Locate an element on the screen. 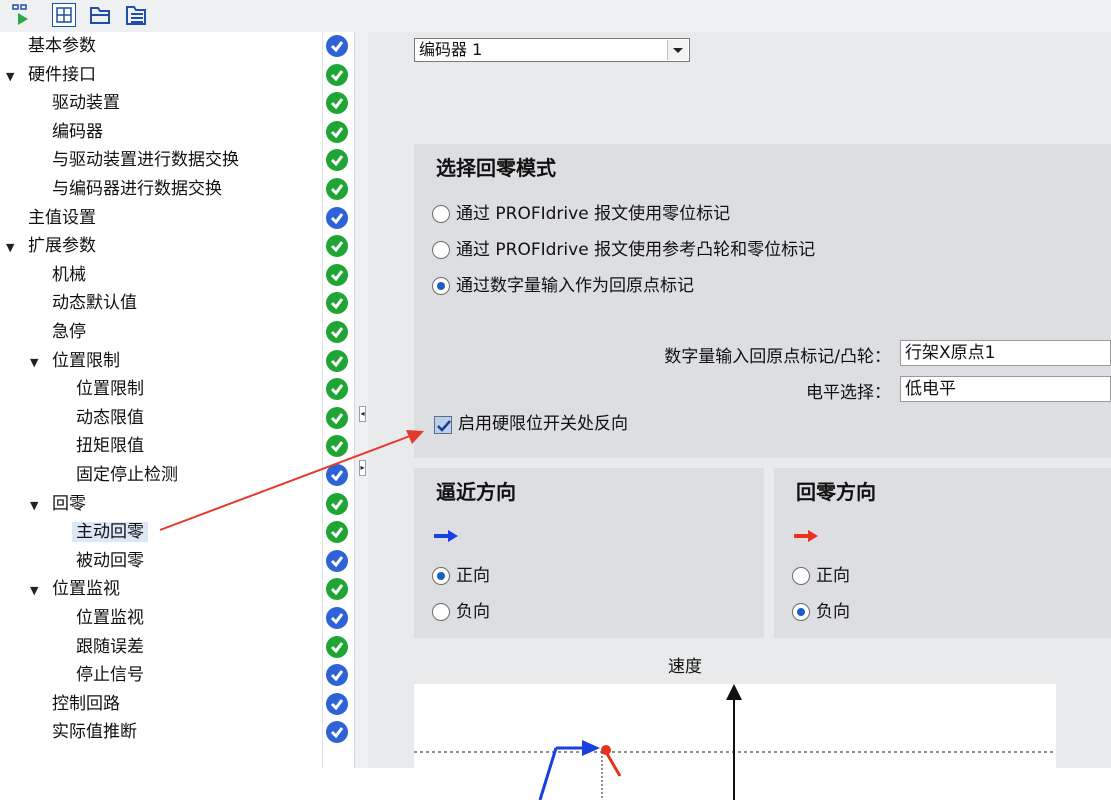 This screenshot has width=1111, height=804. tree-item-label: 与驱动装置进行数据交换 is located at coordinates (145, 160).